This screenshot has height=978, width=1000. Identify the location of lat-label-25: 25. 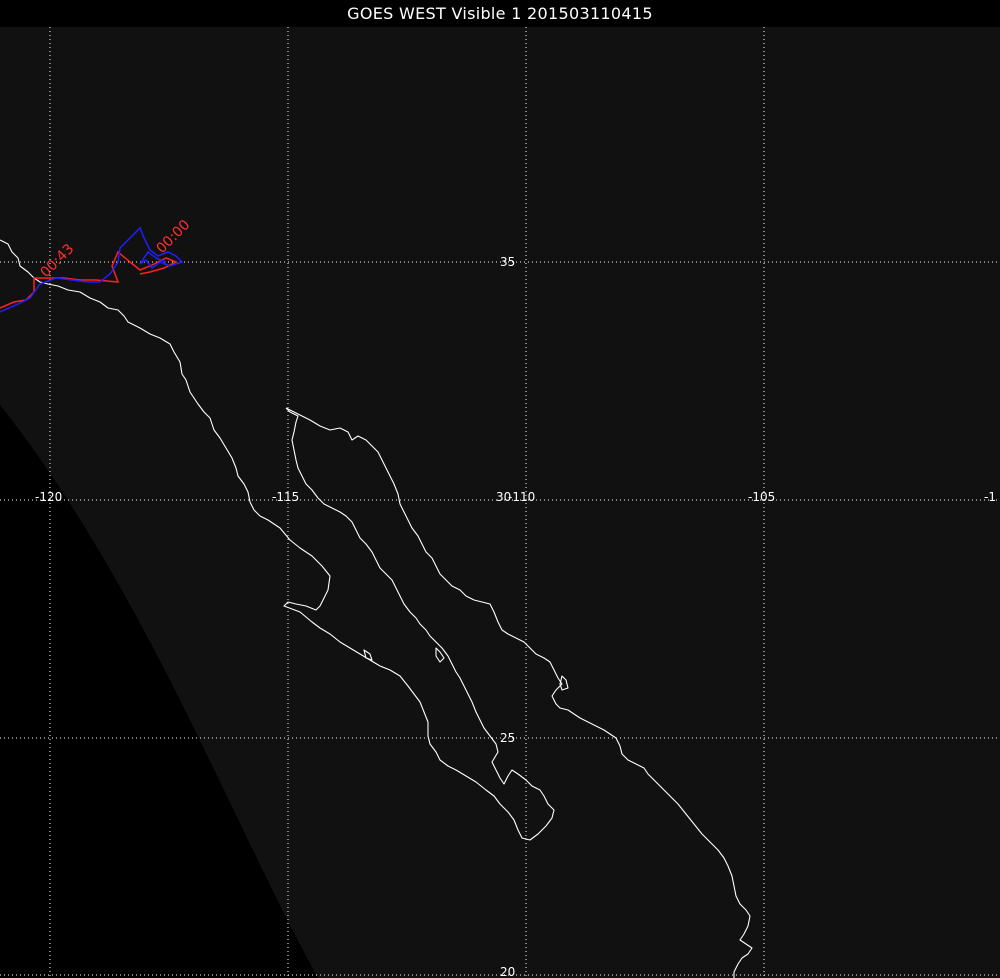
(507, 738).